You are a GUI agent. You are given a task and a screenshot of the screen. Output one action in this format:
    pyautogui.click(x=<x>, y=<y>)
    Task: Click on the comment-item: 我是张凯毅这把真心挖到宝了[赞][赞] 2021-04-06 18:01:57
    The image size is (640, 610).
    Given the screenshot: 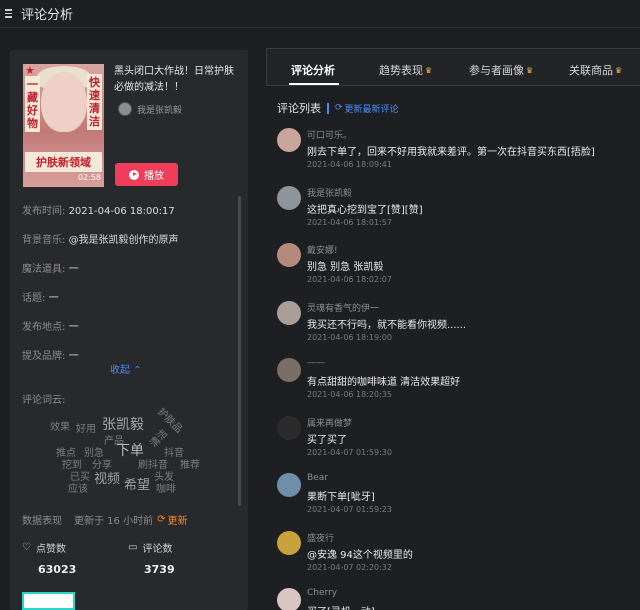 What is the action you would take?
    pyautogui.click(x=457, y=209)
    